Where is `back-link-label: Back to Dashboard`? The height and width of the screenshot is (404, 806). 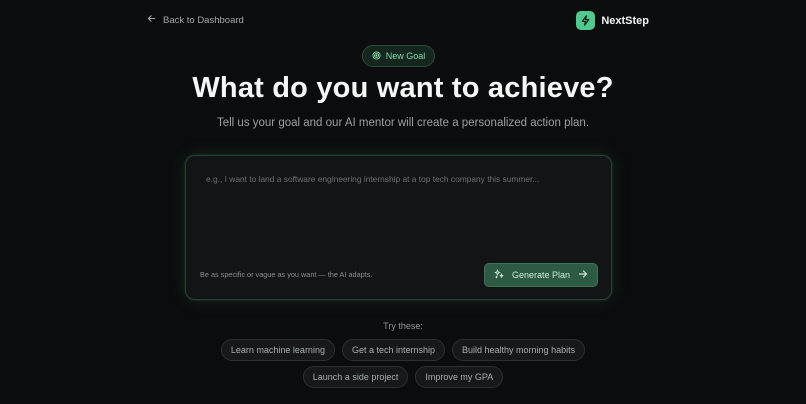 back-link-label: Back to Dashboard is located at coordinates (203, 20).